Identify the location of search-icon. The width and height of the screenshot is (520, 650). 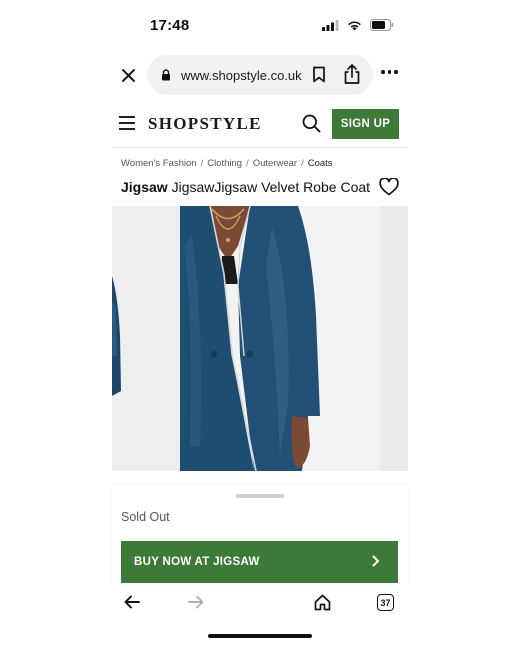
(311, 123).